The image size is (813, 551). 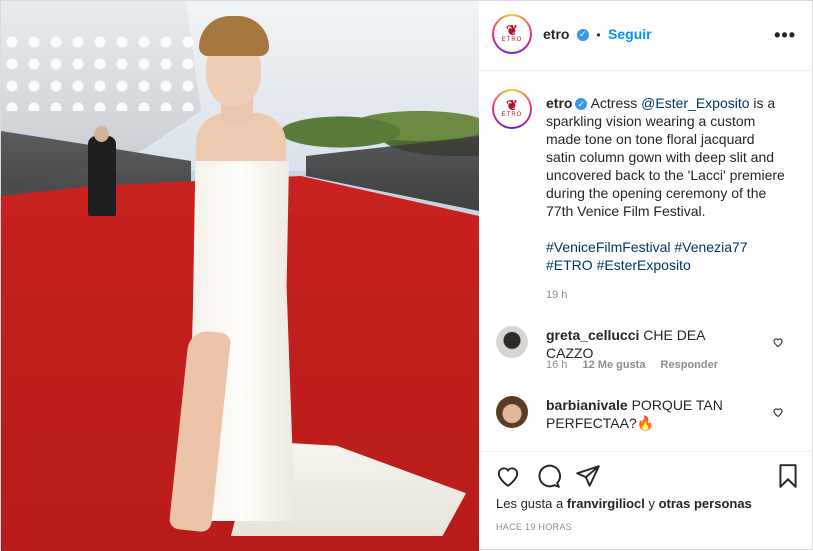 I want to click on comment-username: barbianivale, so click(x=587, y=405).